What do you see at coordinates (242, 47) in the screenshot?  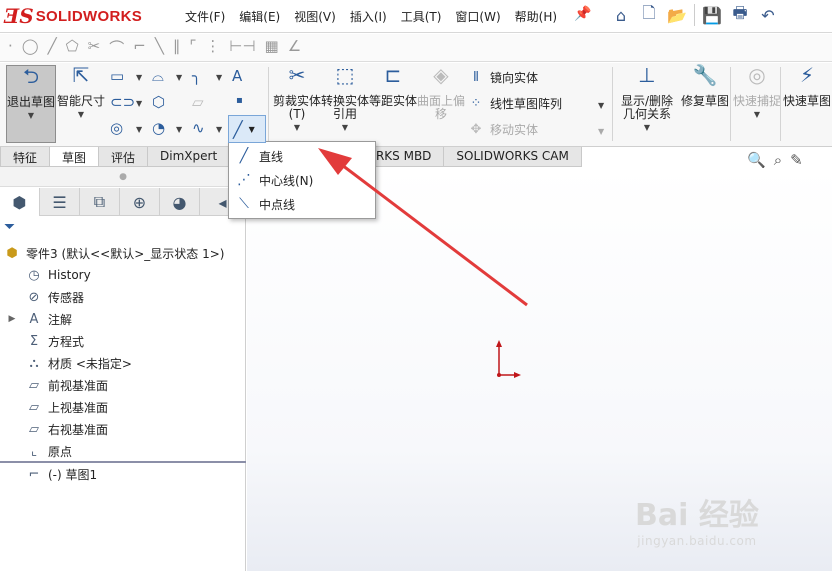 I see `dimension-icon: ⊢⊣` at bounding box center [242, 47].